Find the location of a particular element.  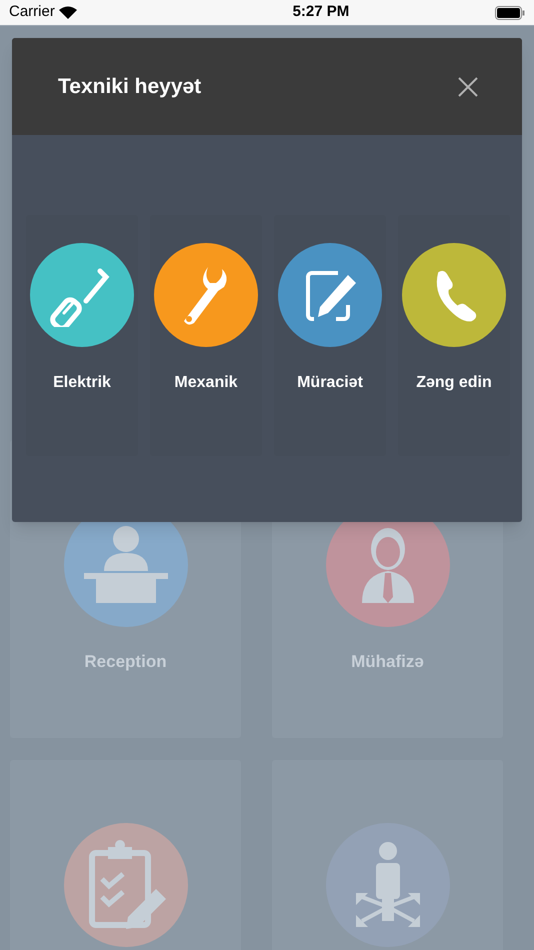

service-label: Mühafizə is located at coordinates (387, 662).